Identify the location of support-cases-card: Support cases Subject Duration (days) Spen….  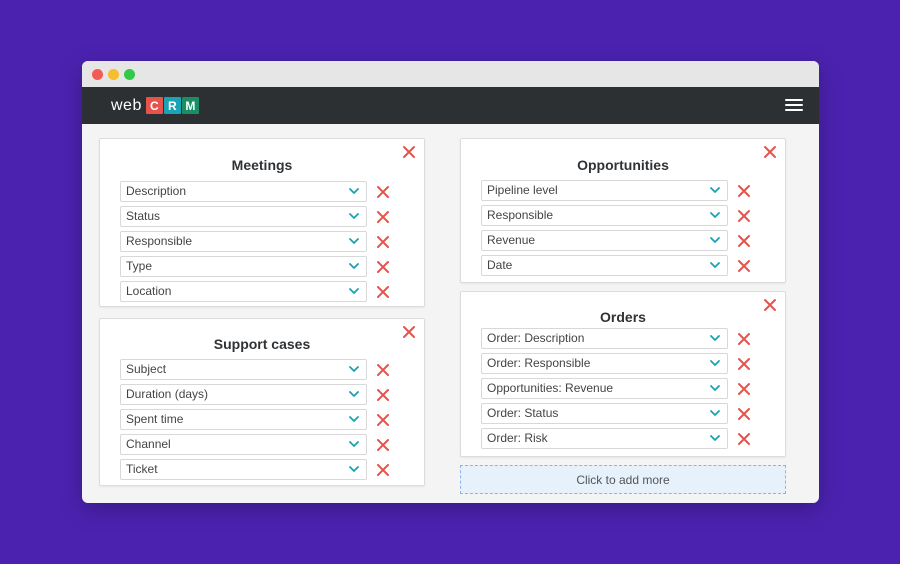
(262, 402).